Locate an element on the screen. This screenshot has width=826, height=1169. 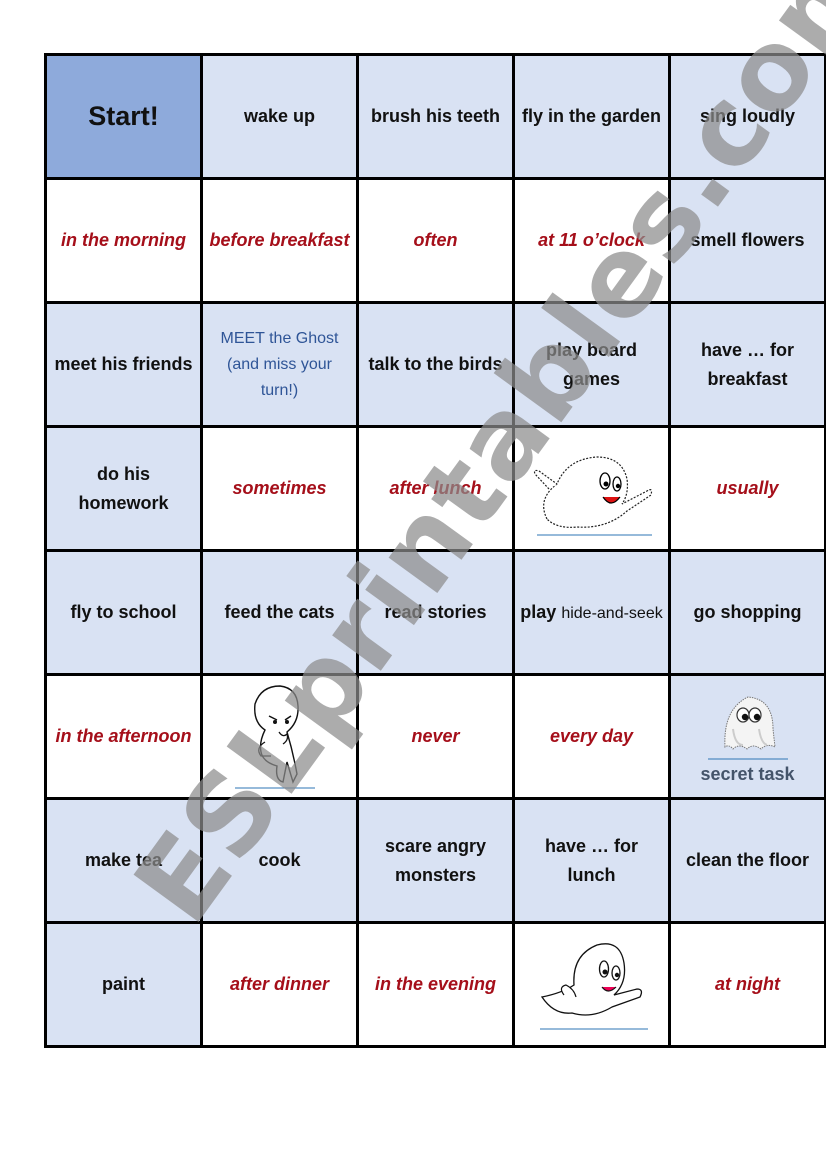
board-square: talk to the birds is located at coordinates (435, 364).